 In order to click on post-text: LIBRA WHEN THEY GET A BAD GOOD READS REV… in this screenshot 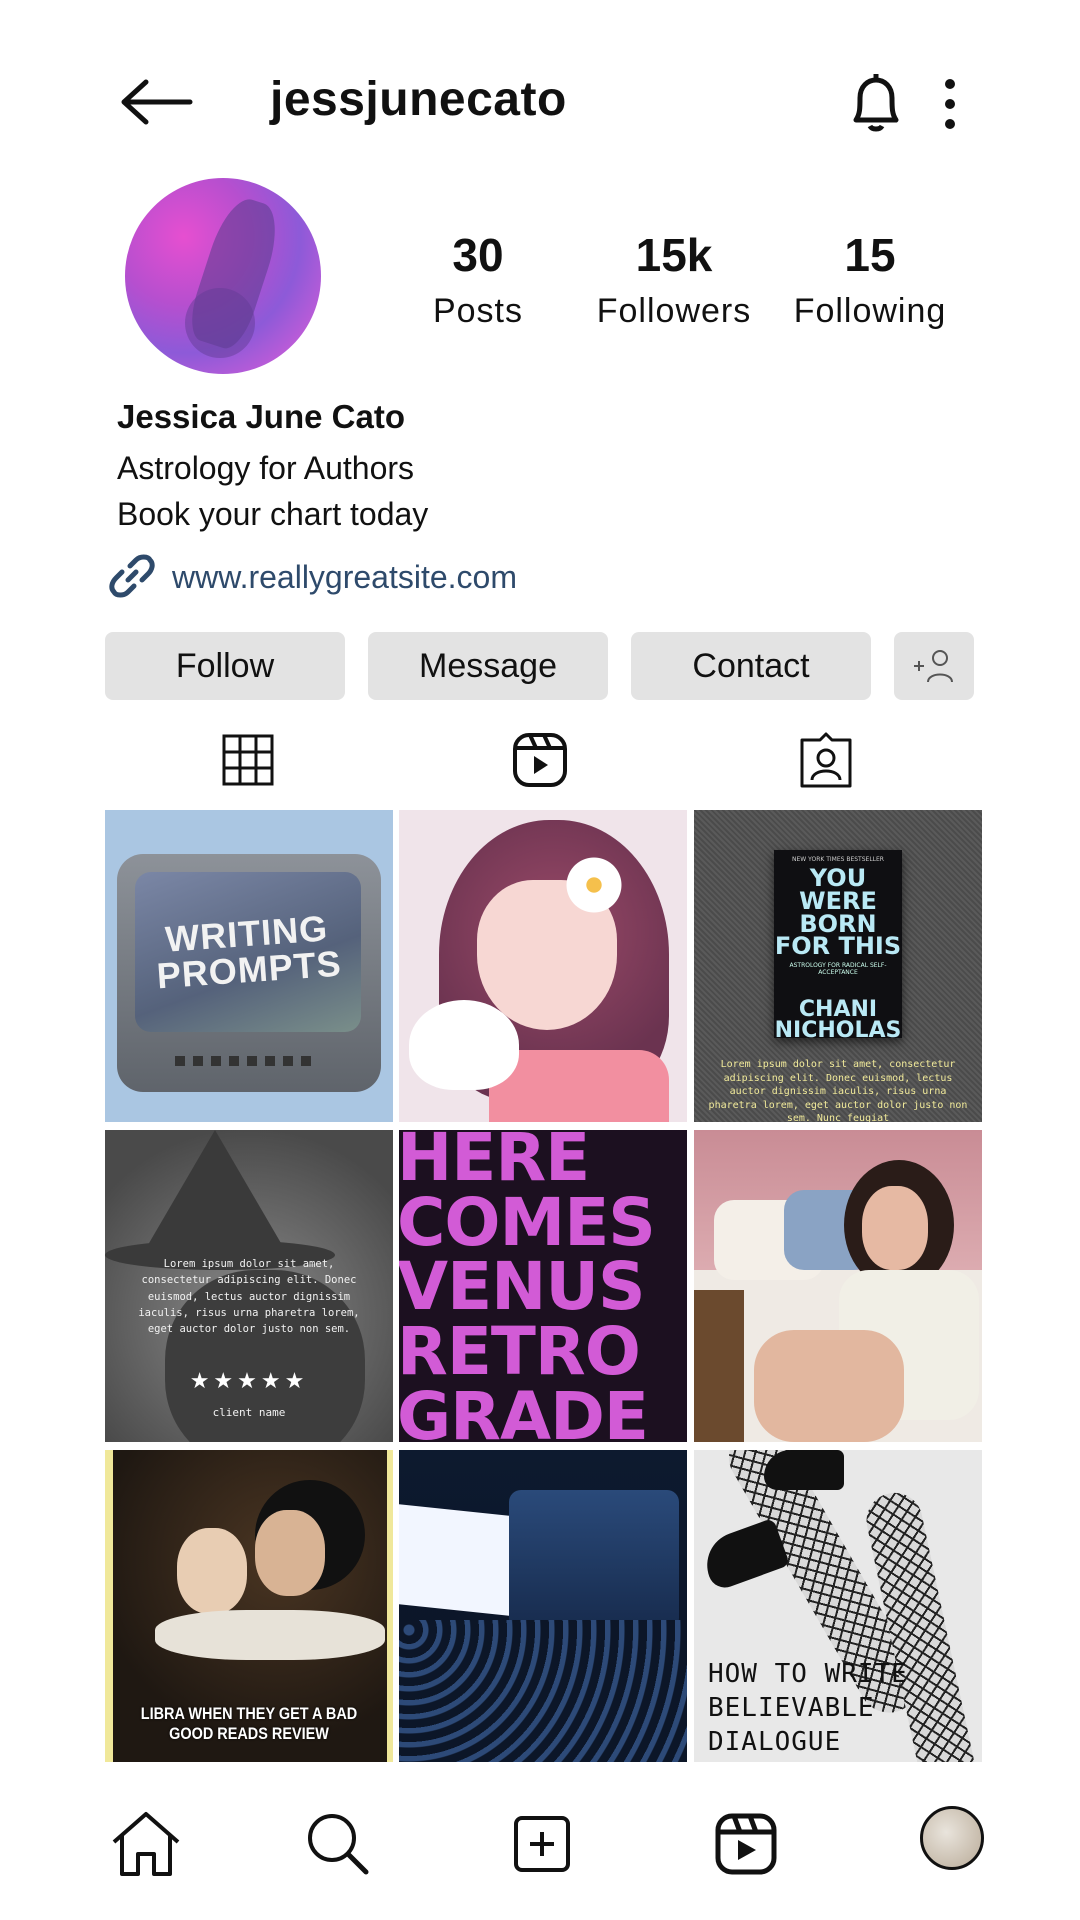, I will do `click(249, 1723)`.